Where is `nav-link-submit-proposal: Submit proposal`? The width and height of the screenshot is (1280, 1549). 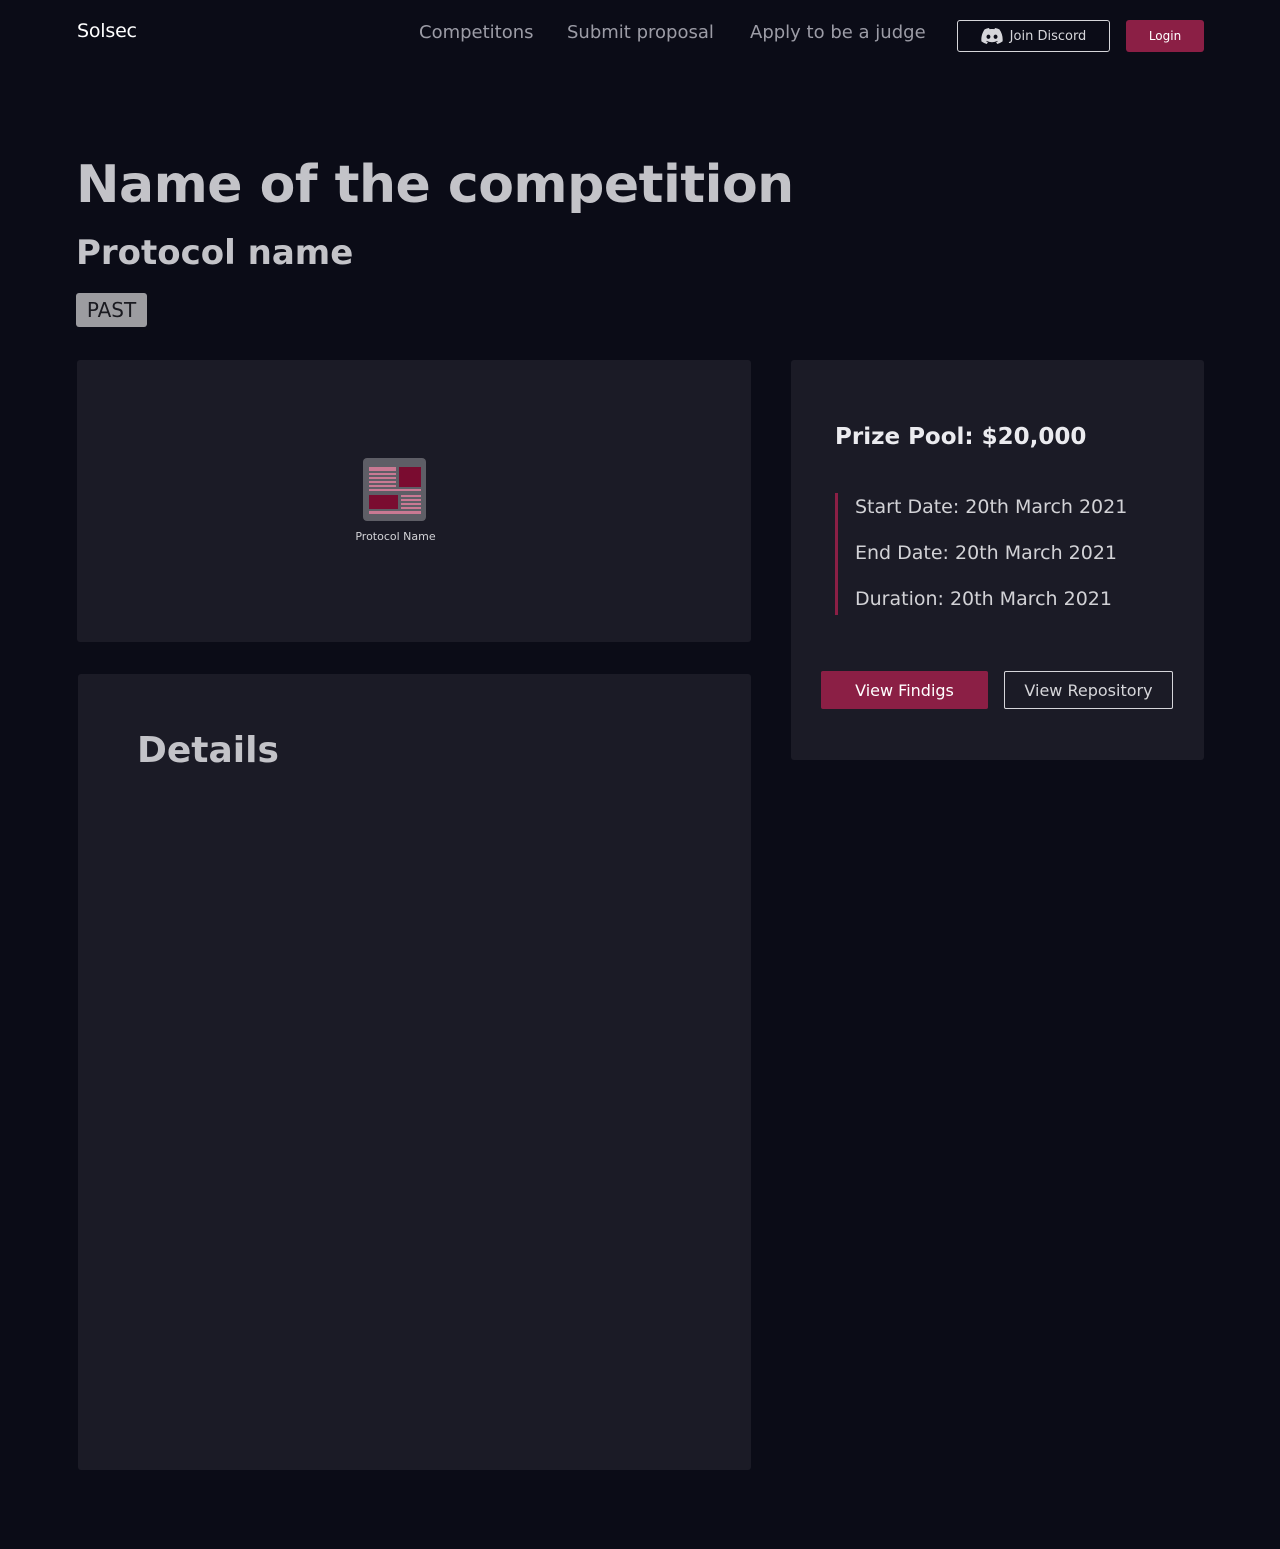 nav-link-submit-proposal: Submit proposal is located at coordinates (640, 32).